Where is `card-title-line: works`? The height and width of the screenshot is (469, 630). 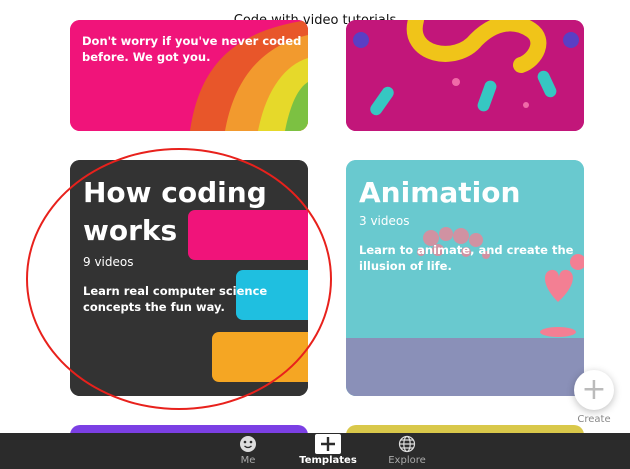 card-title-line: works is located at coordinates (130, 230).